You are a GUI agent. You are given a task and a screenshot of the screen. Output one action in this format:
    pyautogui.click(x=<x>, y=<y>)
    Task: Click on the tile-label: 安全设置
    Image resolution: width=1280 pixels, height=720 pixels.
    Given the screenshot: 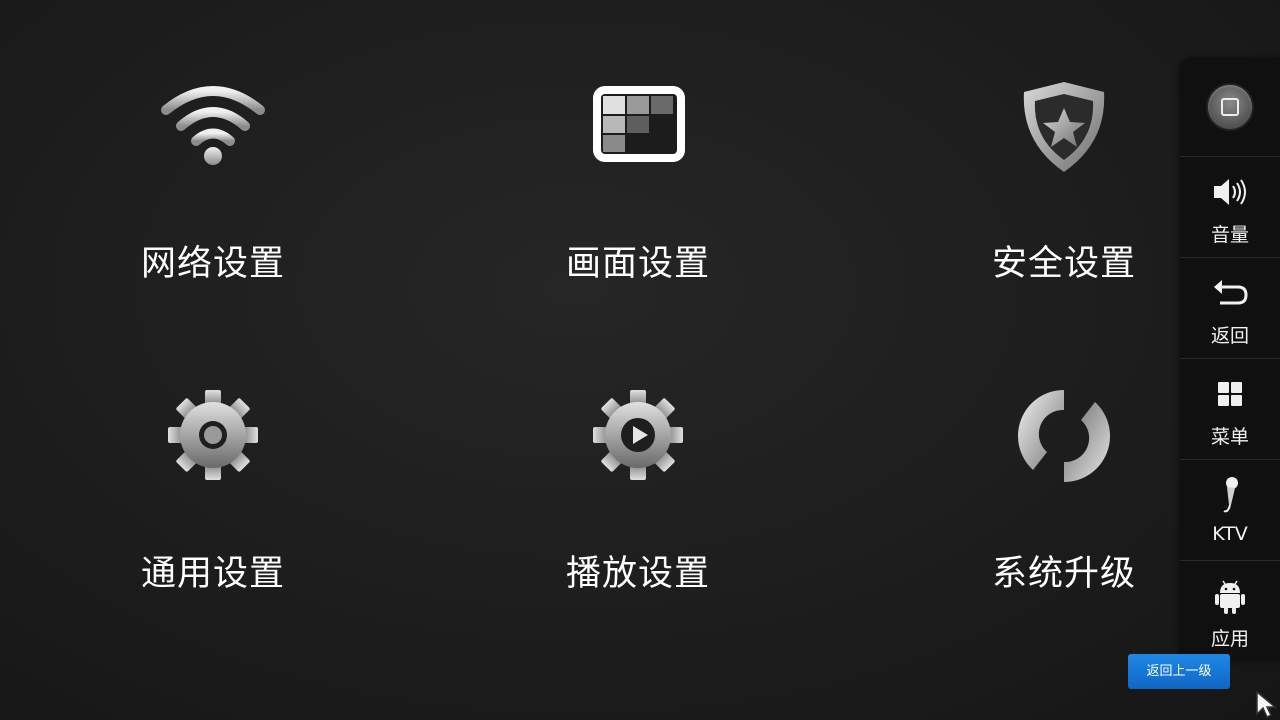 What is the action you would take?
    pyautogui.click(x=1063, y=264)
    